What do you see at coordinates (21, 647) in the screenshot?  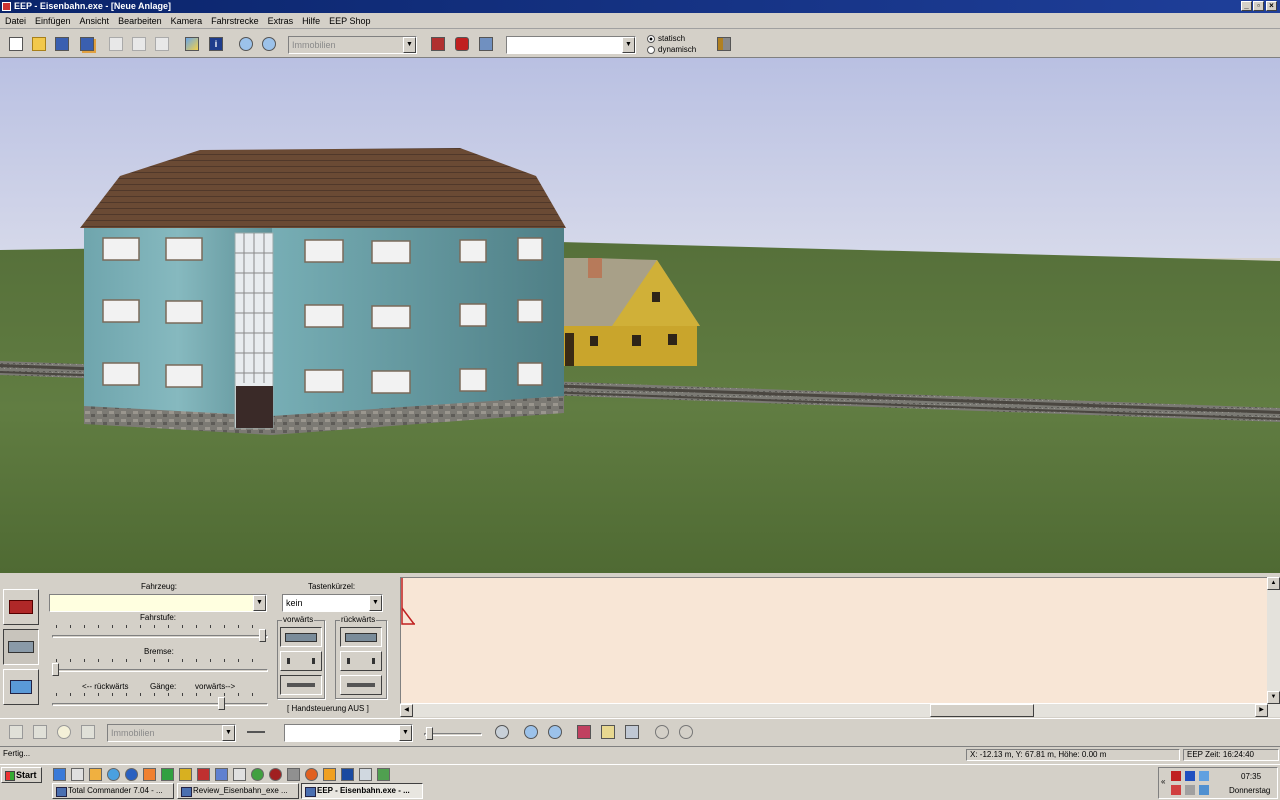 I see `train-mode-icon` at bounding box center [21, 647].